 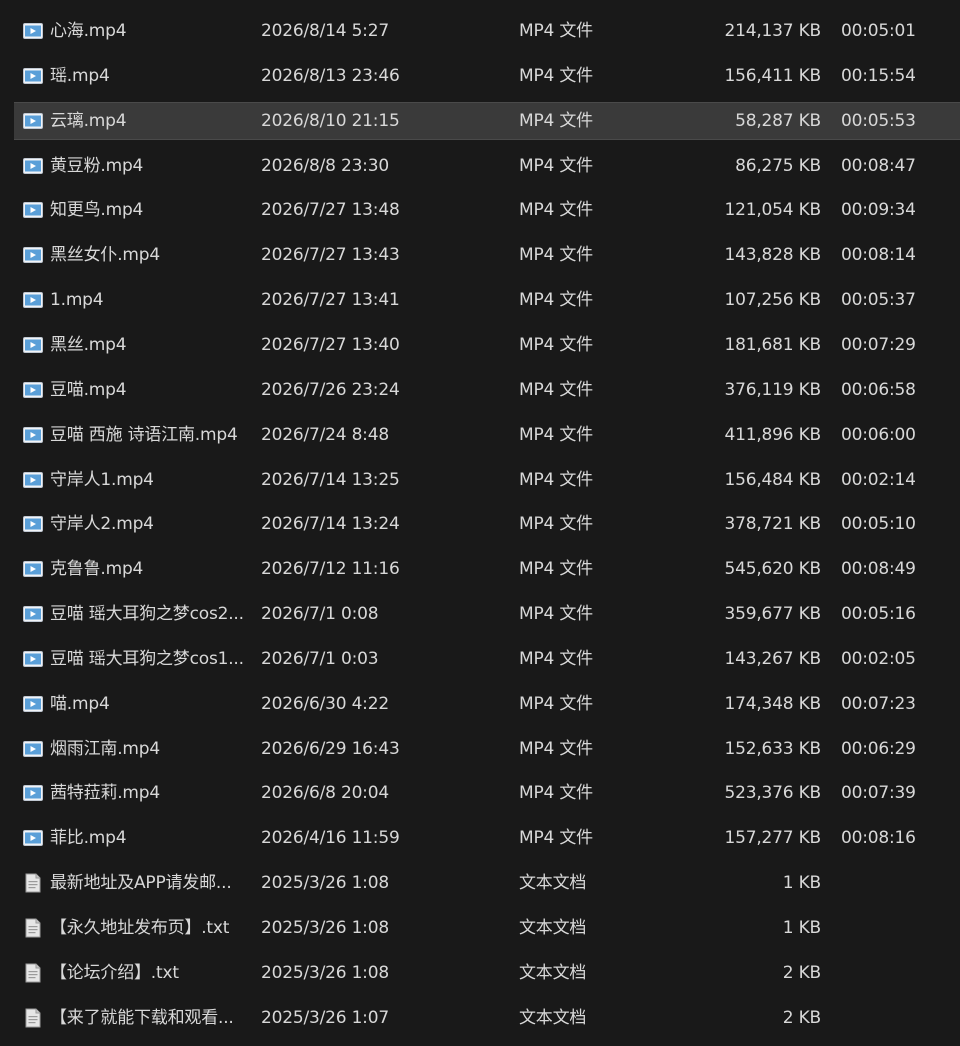 I want to click on file-date-modified: 2026/7/12 11:16, so click(x=330, y=569).